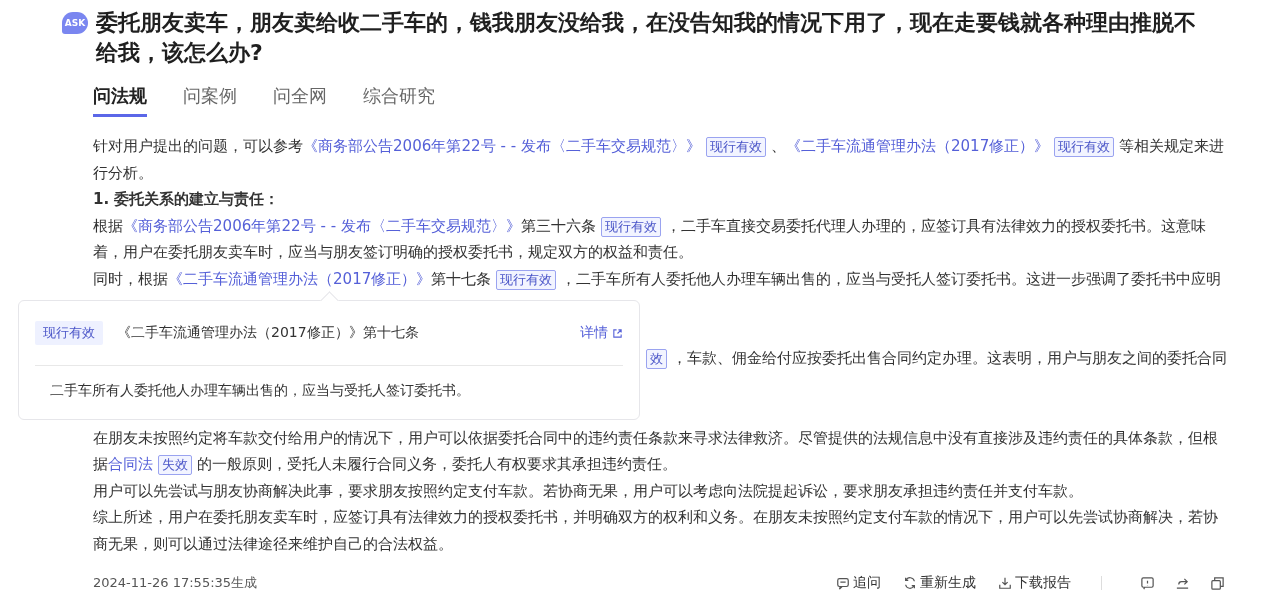  Describe the element at coordinates (658, 280) in the screenshot. I see `answer-paragraph: 同时，根据《二手车流通管理办法（2017修正）》第十七条 现行有效 ，二手车所有人委托他人办理车辆出售的，应当与受托人签订委托书。这进一步强调了委托书中应明` at that location.